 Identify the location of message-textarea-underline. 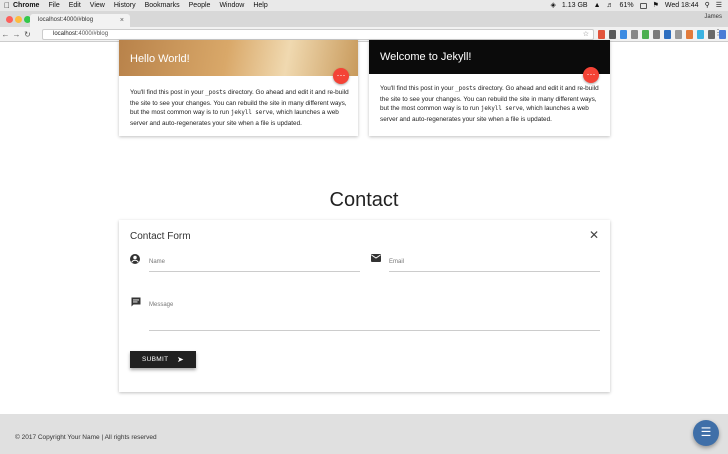
(374, 330).